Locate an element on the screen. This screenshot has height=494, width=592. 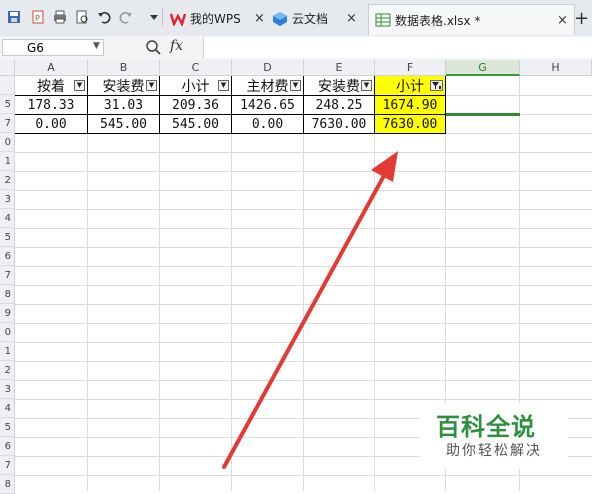
watermark-logo: 百科全说 助你轻松解决 is located at coordinates (494, 436).